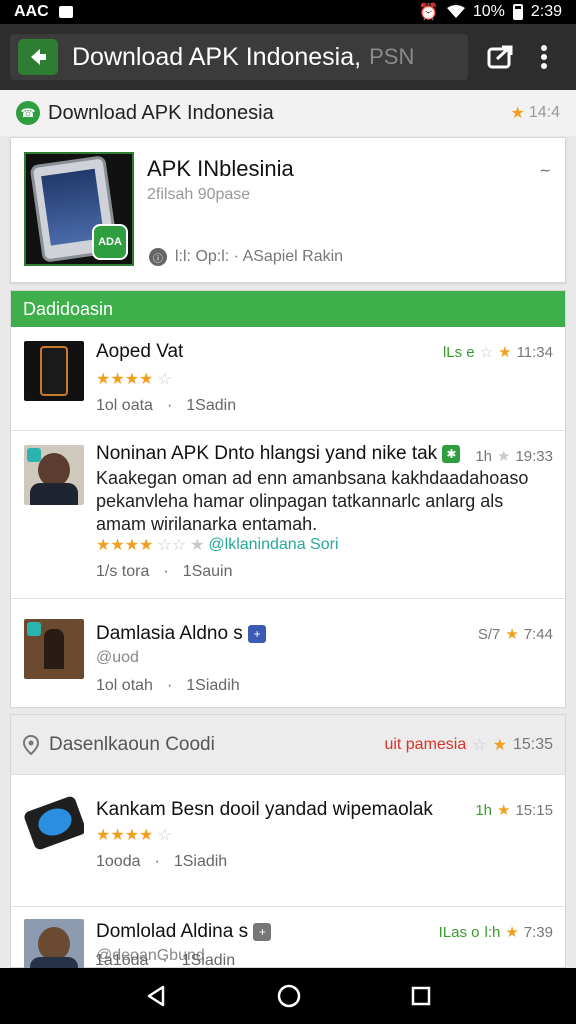  What do you see at coordinates (500, 57) in the screenshot?
I see `share-icon` at bounding box center [500, 57].